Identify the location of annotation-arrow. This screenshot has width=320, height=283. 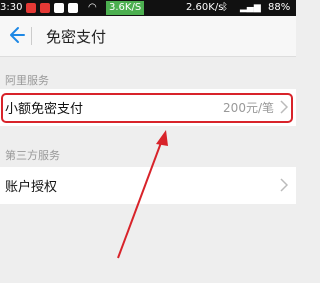
(142, 194).